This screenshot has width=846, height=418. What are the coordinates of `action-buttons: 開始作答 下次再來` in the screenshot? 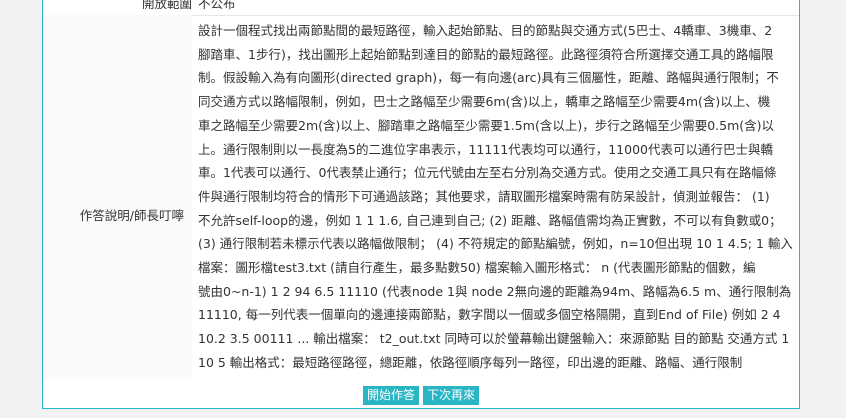 It's located at (421, 395).